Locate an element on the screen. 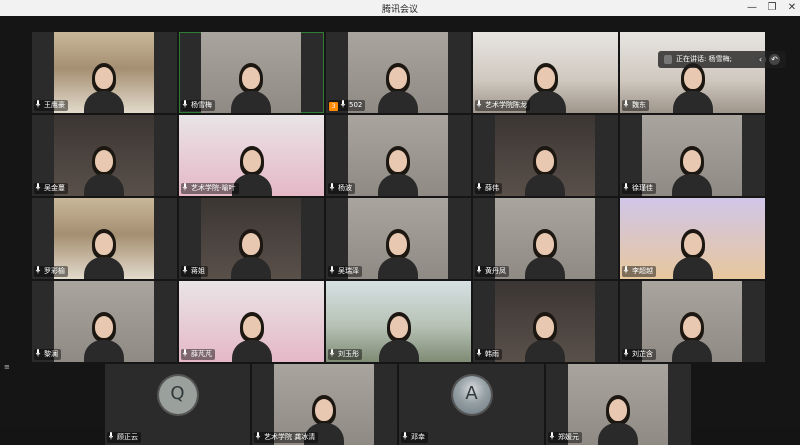  restore-button: ❐ is located at coordinates (772, 8).